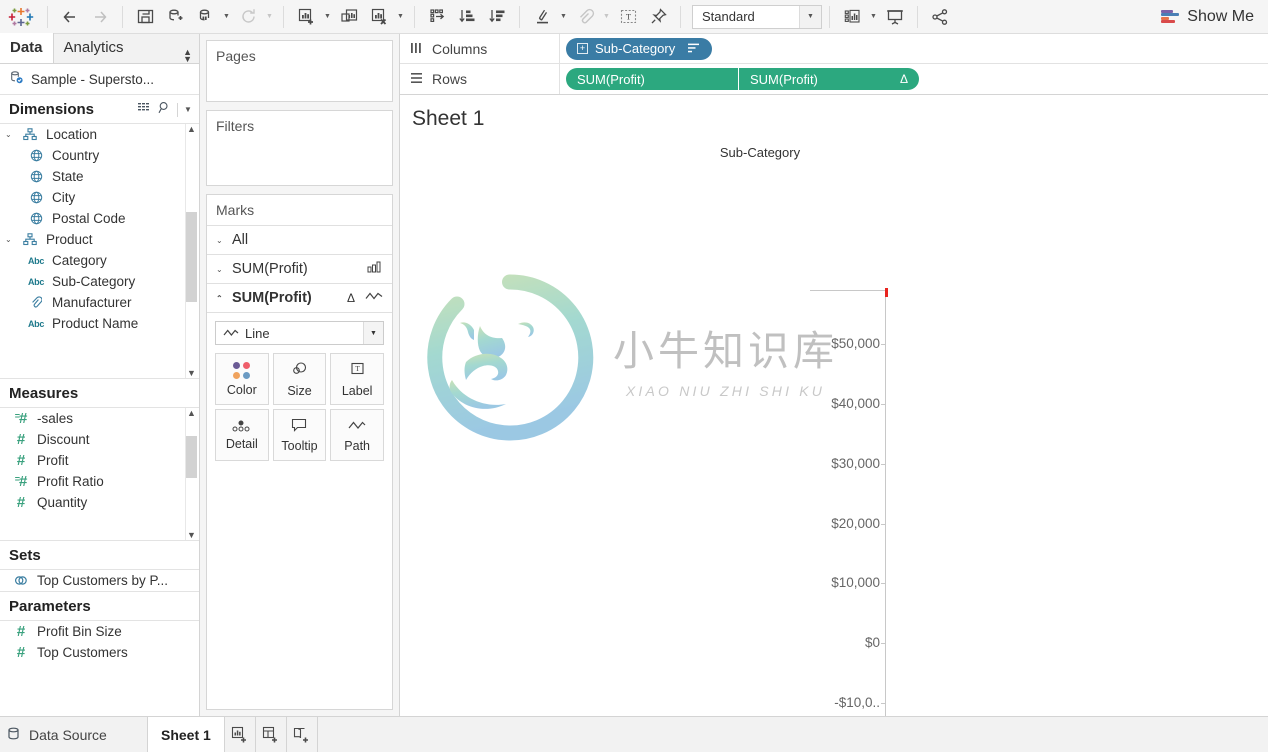 The height and width of the screenshot is (752, 1268). What do you see at coordinates (639, 48) in the screenshot?
I see `pill-sub-category: + Sub-Category` at bounding box center [639, 48].